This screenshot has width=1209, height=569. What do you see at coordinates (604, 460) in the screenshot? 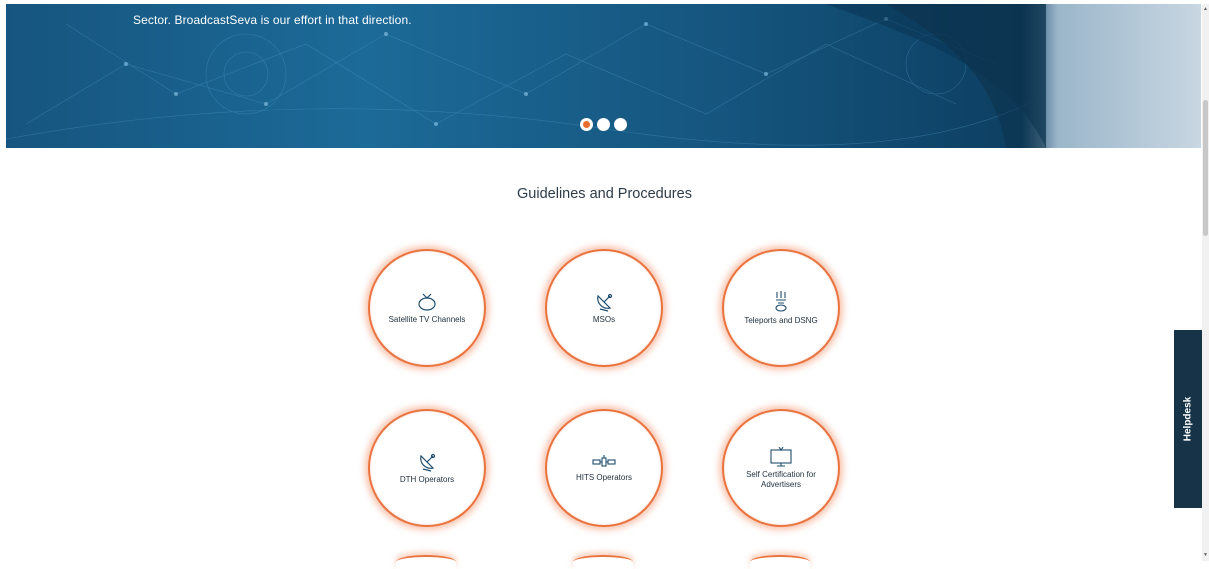
I see `satellite-icon` at bounding box center [604, 460].